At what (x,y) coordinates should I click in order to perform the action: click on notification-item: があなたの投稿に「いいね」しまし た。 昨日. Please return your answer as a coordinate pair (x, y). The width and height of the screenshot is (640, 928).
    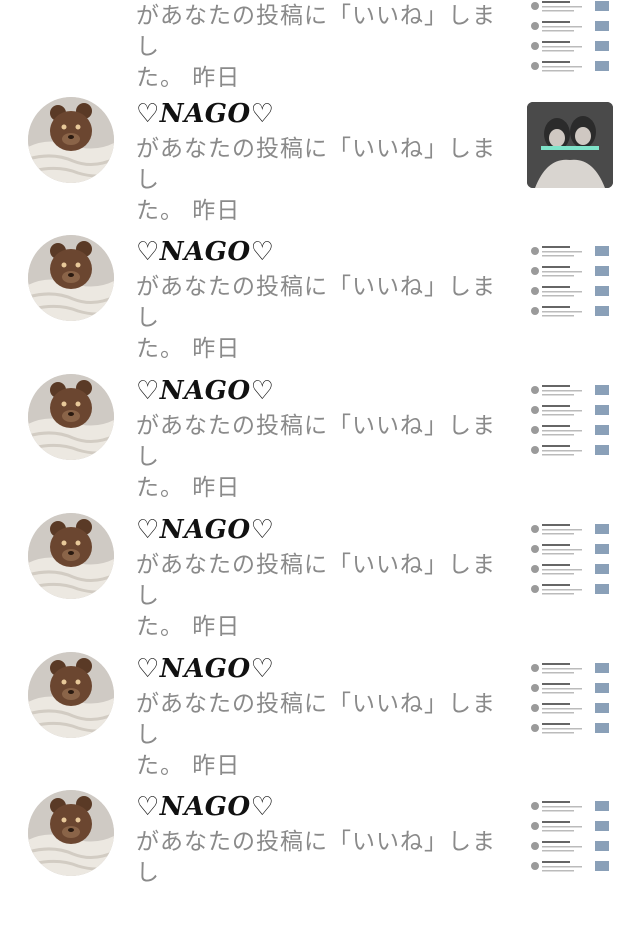
    Looking at the image, I should click on (320, 45).